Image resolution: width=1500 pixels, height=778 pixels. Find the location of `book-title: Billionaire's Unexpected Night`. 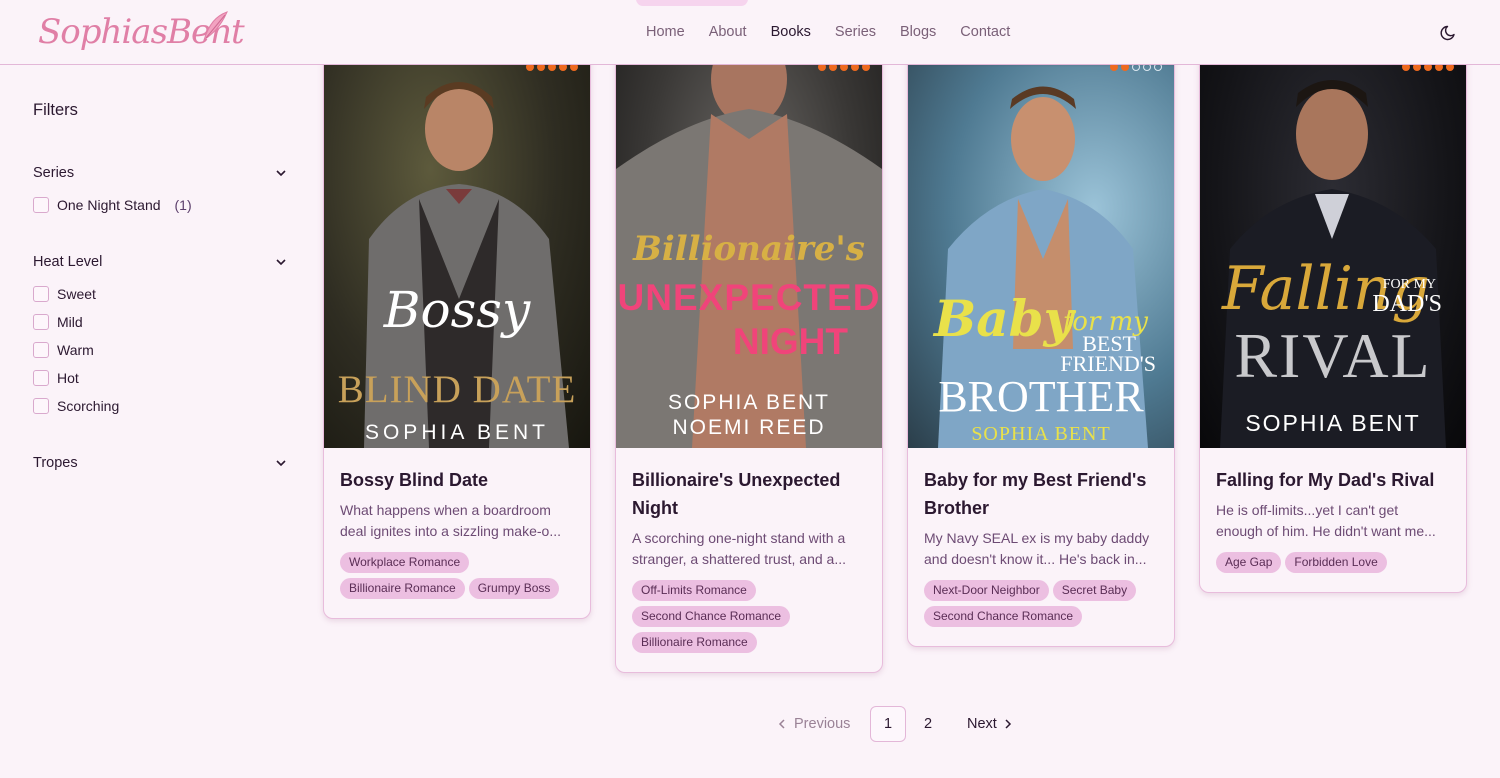

book-title: Billionaire's Unexpected Night is located at coordinates (749, 494).